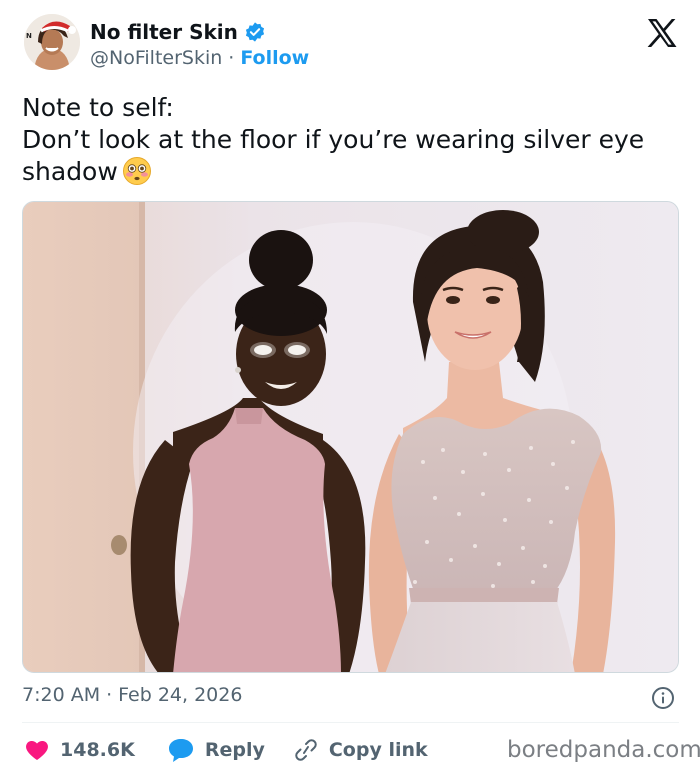  Describe the element at coordinates (164, 32) in the screenshot. I see `author-display-name: No filter Skin` at that location.